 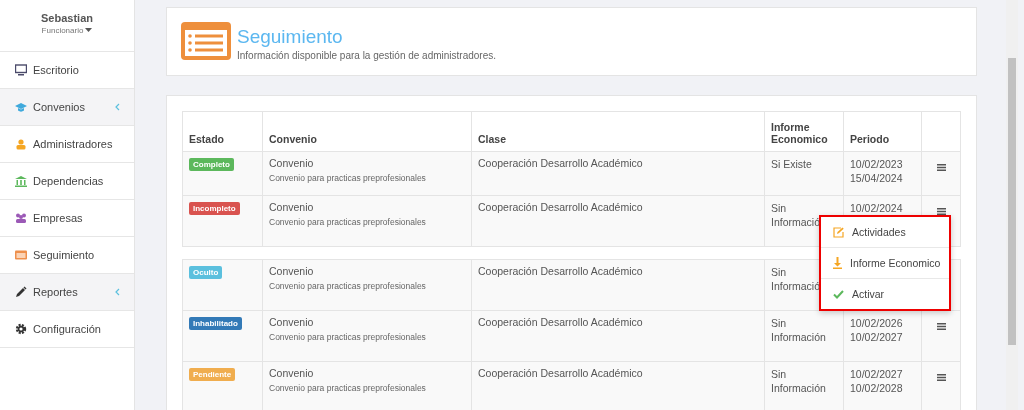 What do you see at coordinates (837, 263) in the screenshot?
I see `download-icon` at bounding box center [837, 263].